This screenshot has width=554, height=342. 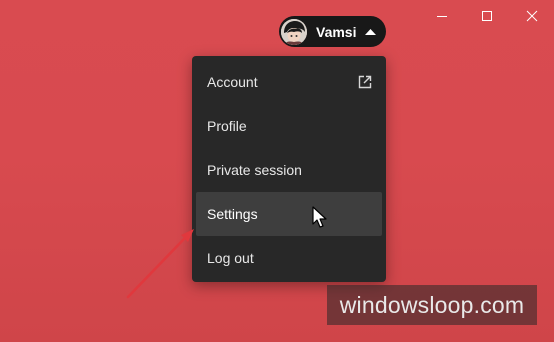 I want to click on menu-item-settings: Settings, so click(x=289, y=214).